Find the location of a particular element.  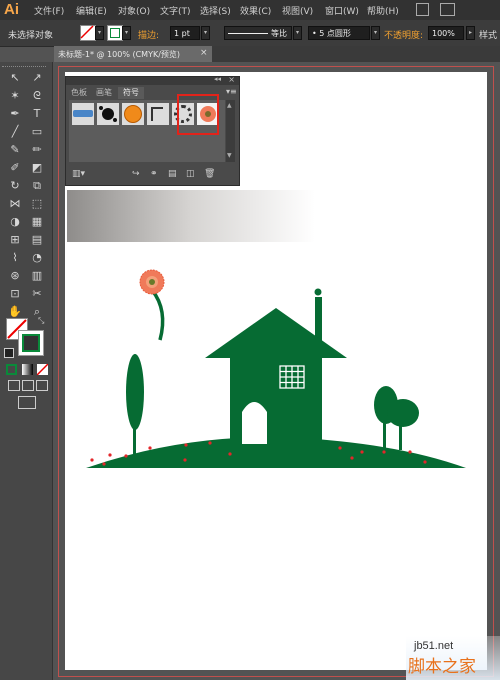

place-symbol-instance-icon: ↪ is located at coordinates (136, 174).